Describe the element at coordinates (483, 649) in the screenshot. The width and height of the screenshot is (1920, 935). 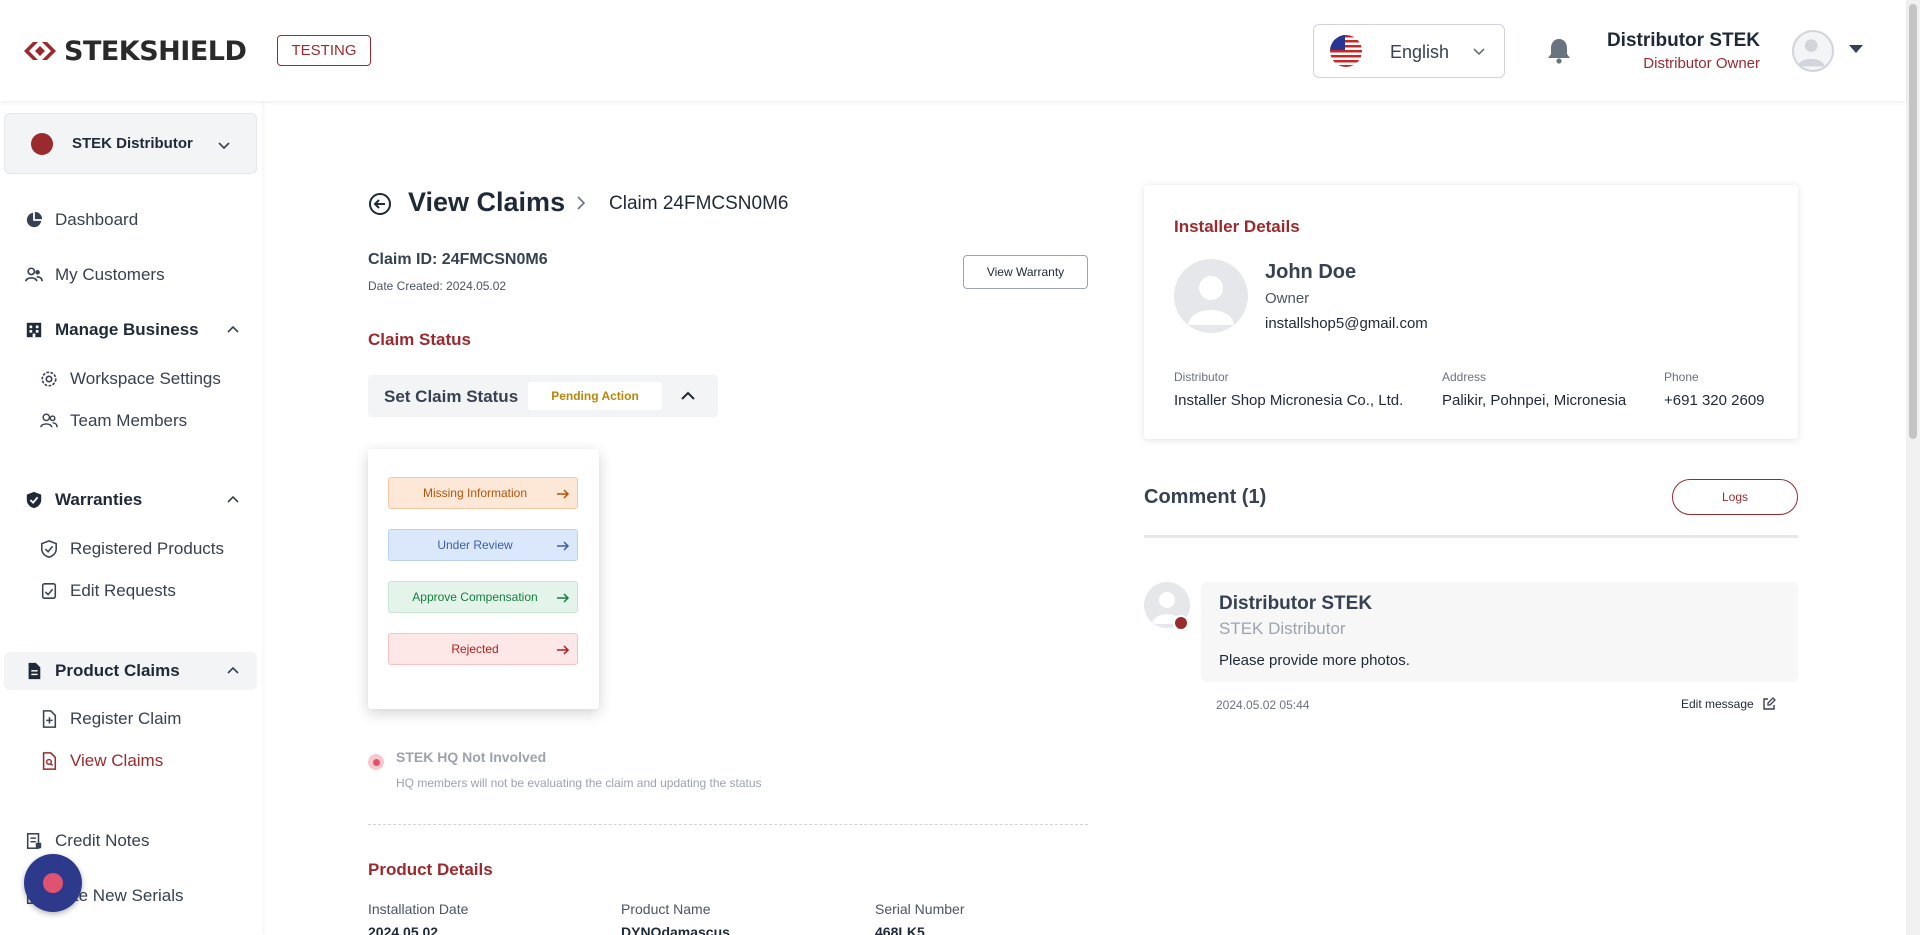
I see `status-option-rejected: Rejected` at that location.